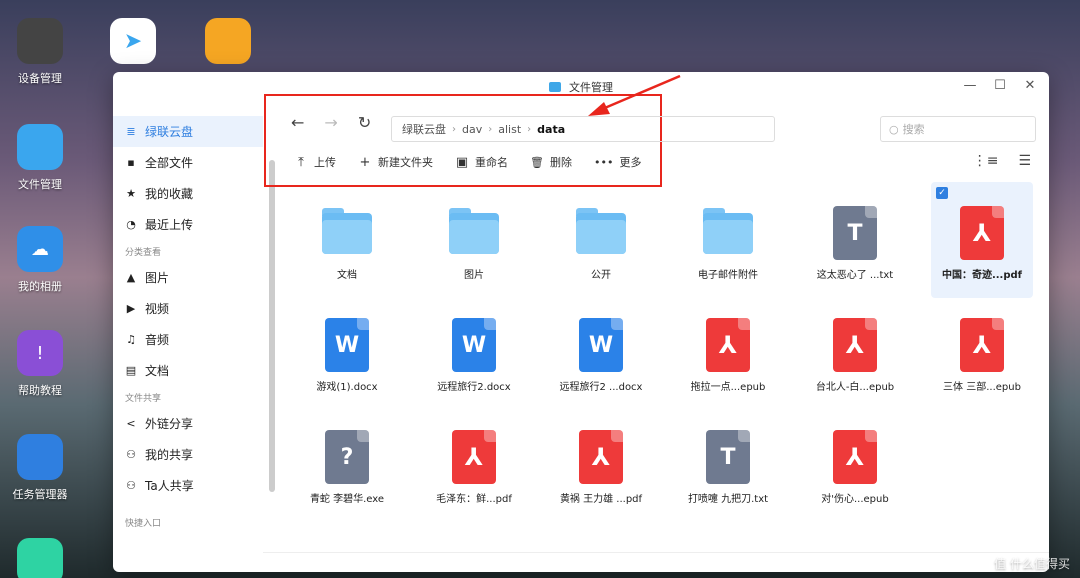  Describe the element at coordinates (601, 387) in the screenshot. I see `file-name: 远程旅行2 ...docx` at that location.